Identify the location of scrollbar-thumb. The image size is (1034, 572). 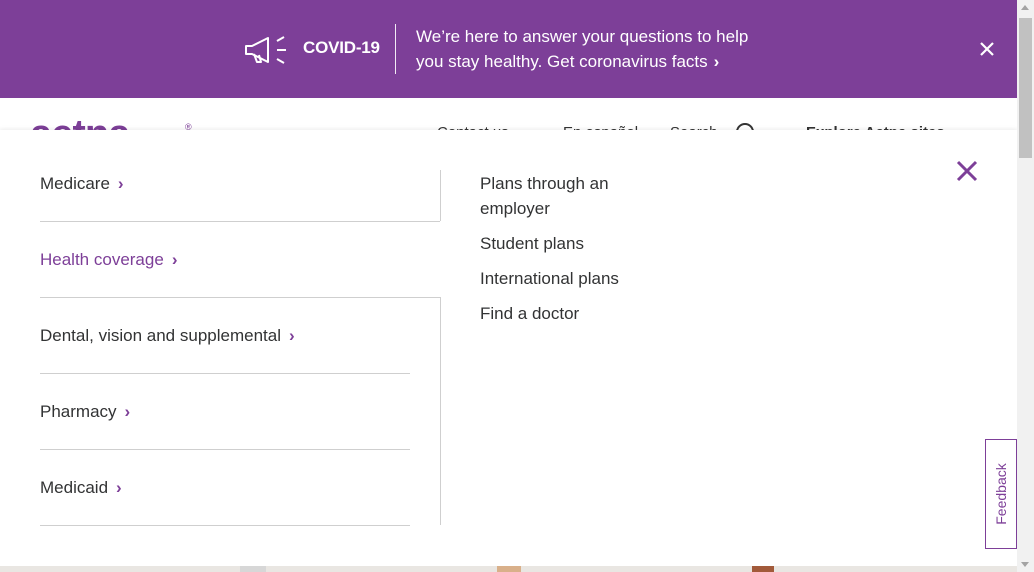
(1025, 88).